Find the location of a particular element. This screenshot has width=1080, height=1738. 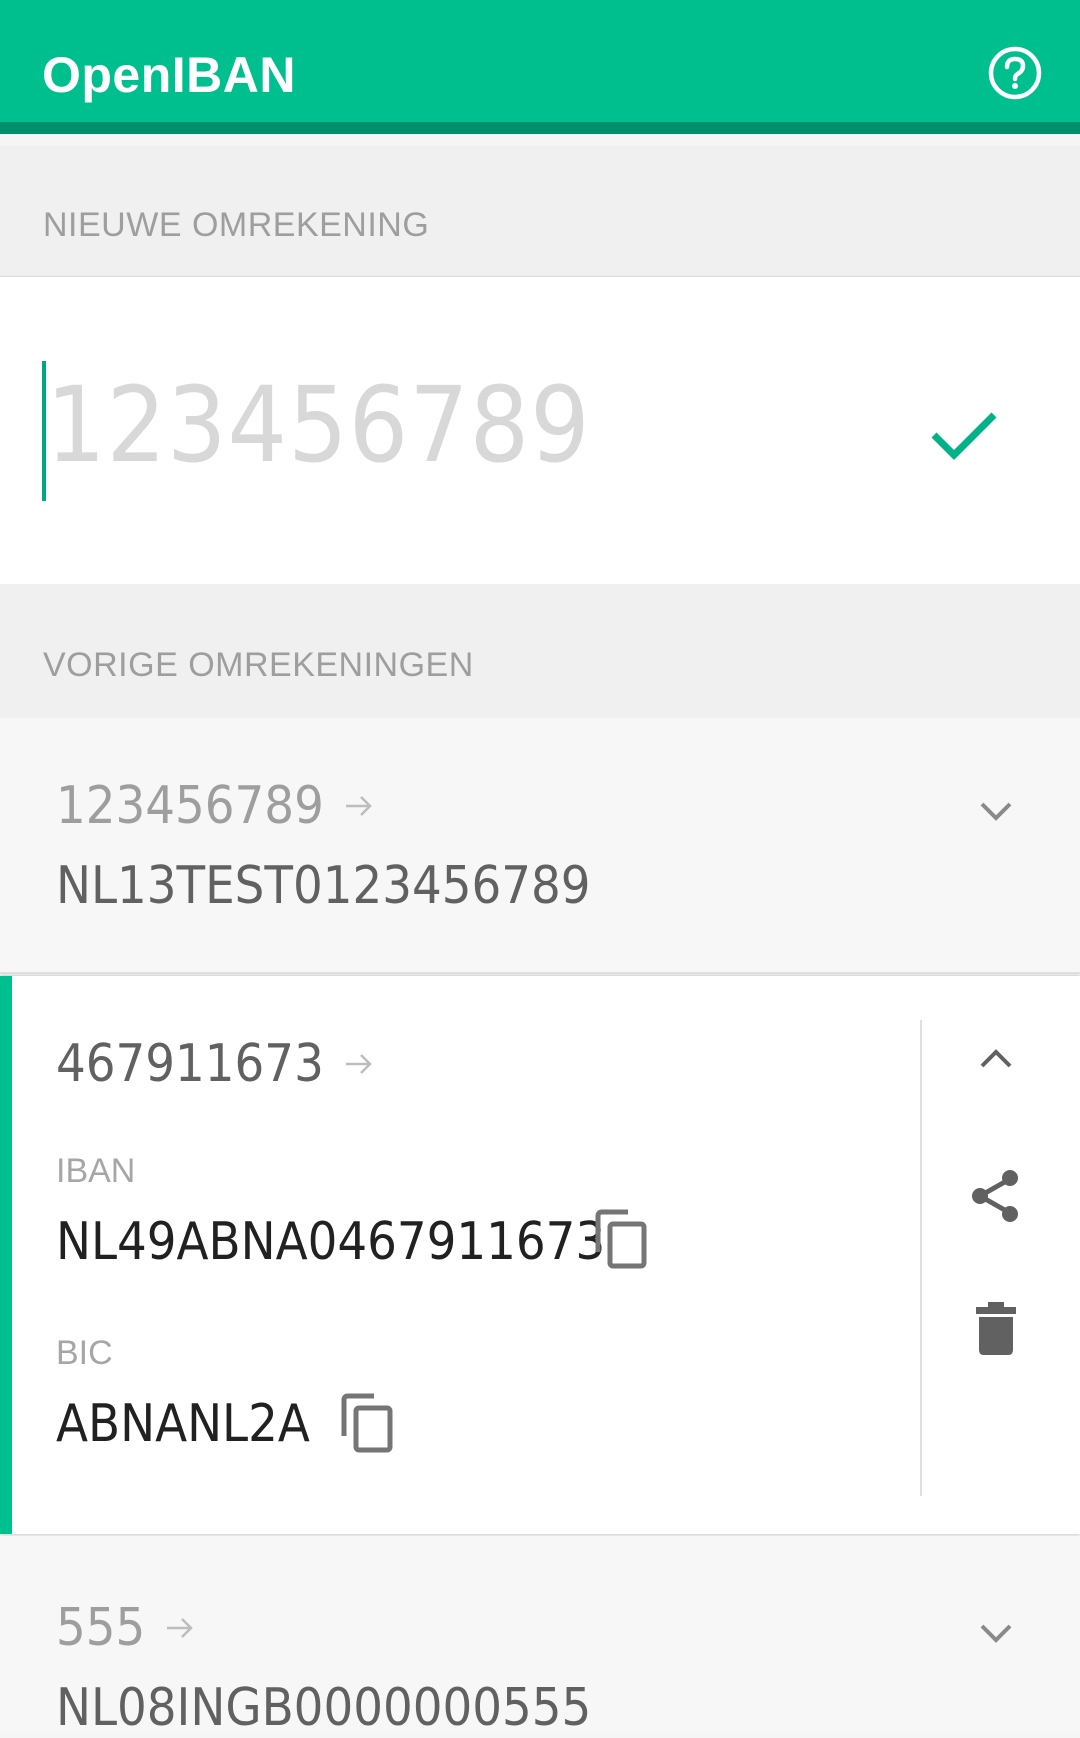

help-circle-icon is located at coordinates (1015, 73).